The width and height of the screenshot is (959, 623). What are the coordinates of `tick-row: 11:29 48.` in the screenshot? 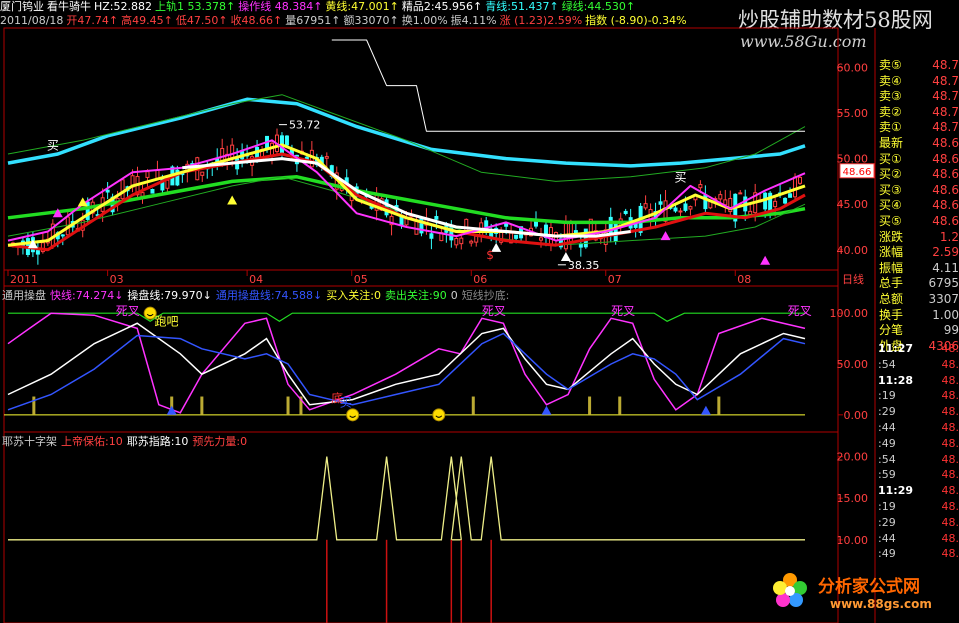 It's located at (917, 491).